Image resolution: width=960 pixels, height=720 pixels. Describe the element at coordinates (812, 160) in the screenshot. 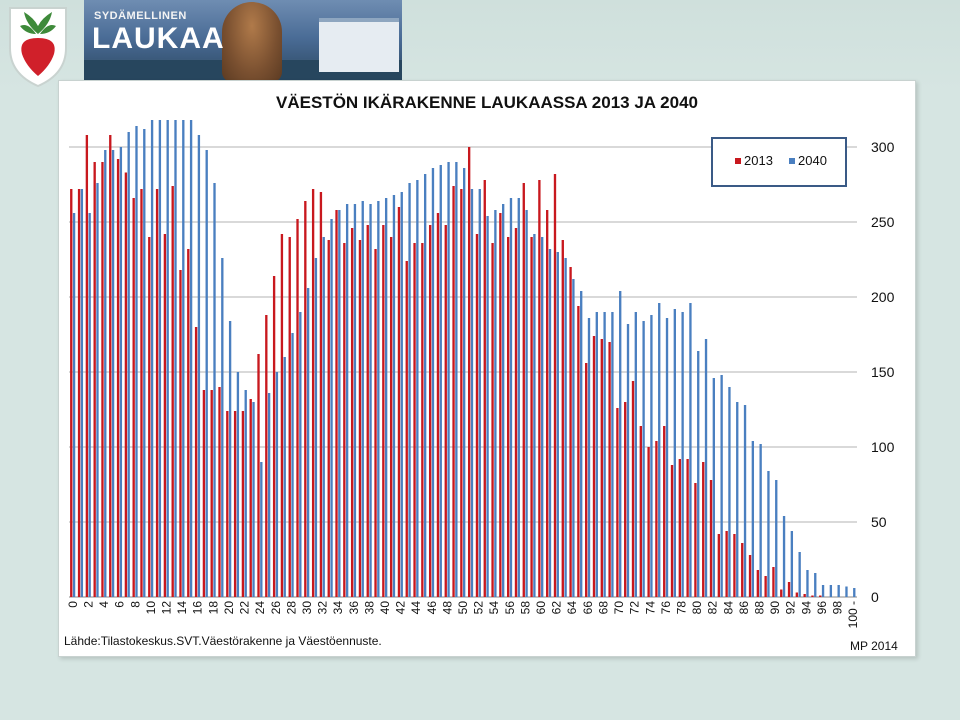

I see `legend-label-2040: 2040` at that location.